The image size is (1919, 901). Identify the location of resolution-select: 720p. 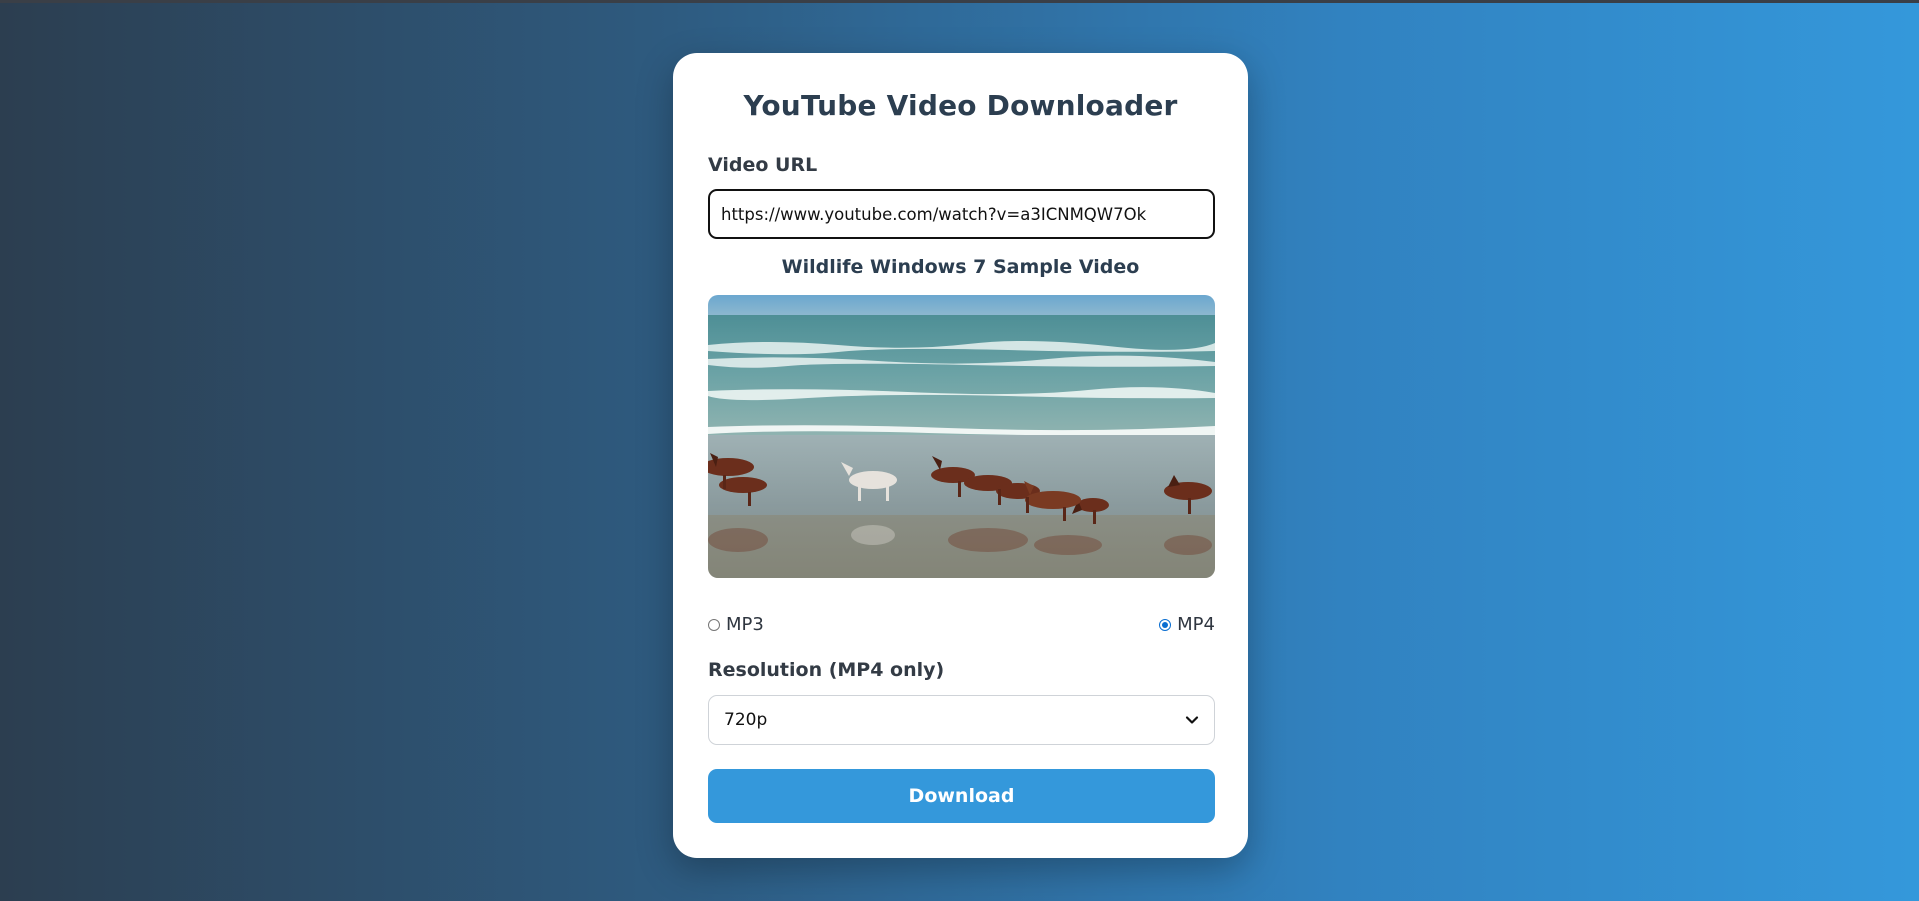
(961, 720).